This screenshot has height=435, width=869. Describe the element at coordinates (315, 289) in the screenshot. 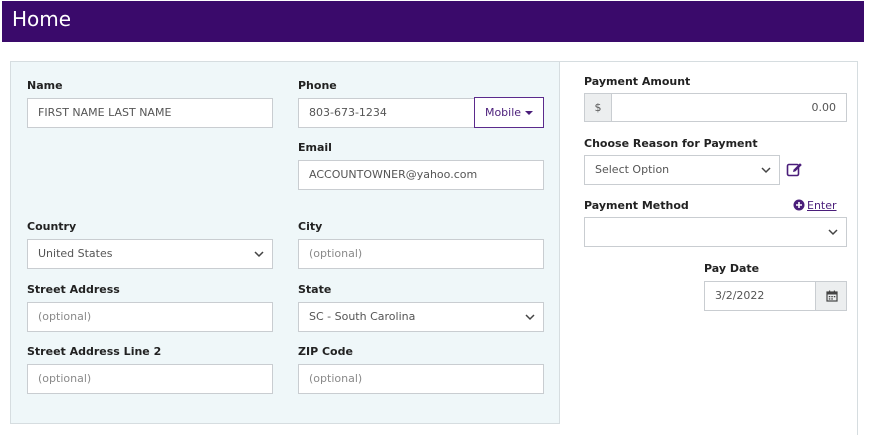

I see `state-label: State` at that location.